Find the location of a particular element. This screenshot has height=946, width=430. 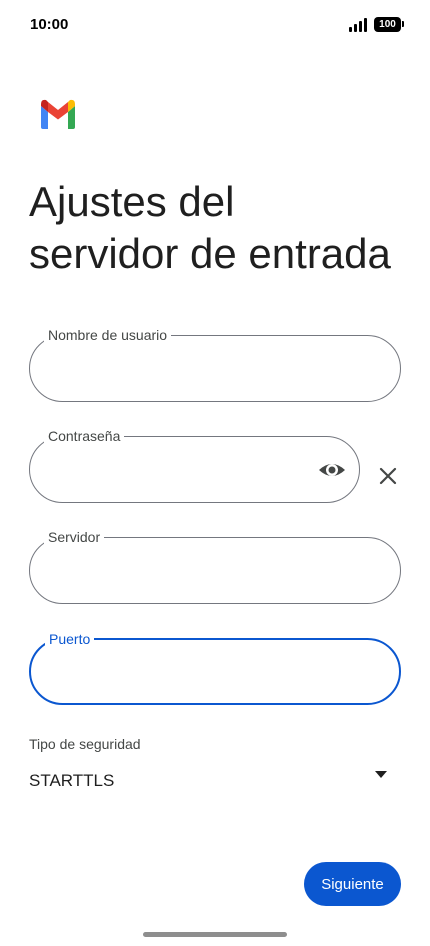

server-label: Servidor is located at coordinates (74, 537).